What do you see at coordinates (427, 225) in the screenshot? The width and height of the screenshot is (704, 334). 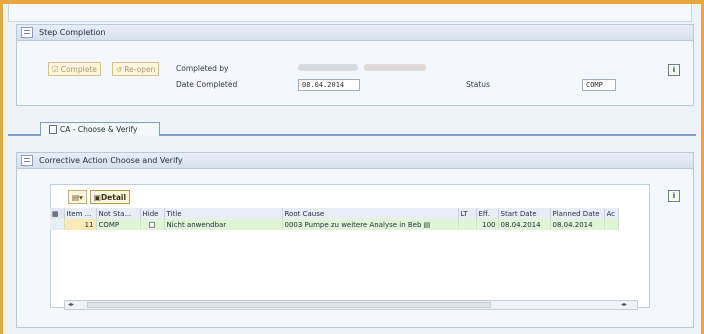 I see `value-help-icon: ▤` at bounding box center [427, 225].